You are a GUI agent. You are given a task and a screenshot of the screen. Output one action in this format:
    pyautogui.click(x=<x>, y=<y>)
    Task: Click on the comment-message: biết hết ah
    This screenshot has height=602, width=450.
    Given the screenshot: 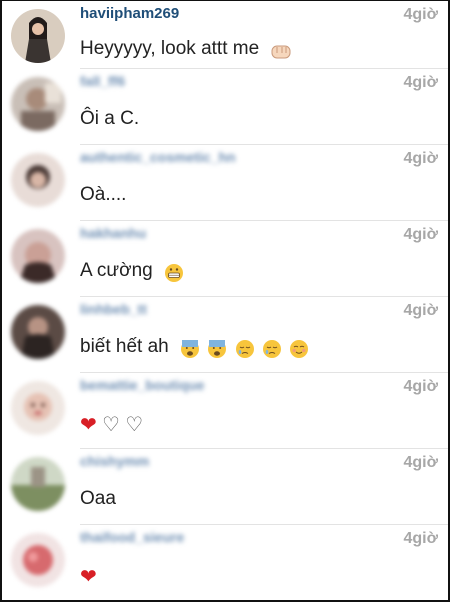 What is the action you would take?
    pyautogui.click(x=124, y=346)
    